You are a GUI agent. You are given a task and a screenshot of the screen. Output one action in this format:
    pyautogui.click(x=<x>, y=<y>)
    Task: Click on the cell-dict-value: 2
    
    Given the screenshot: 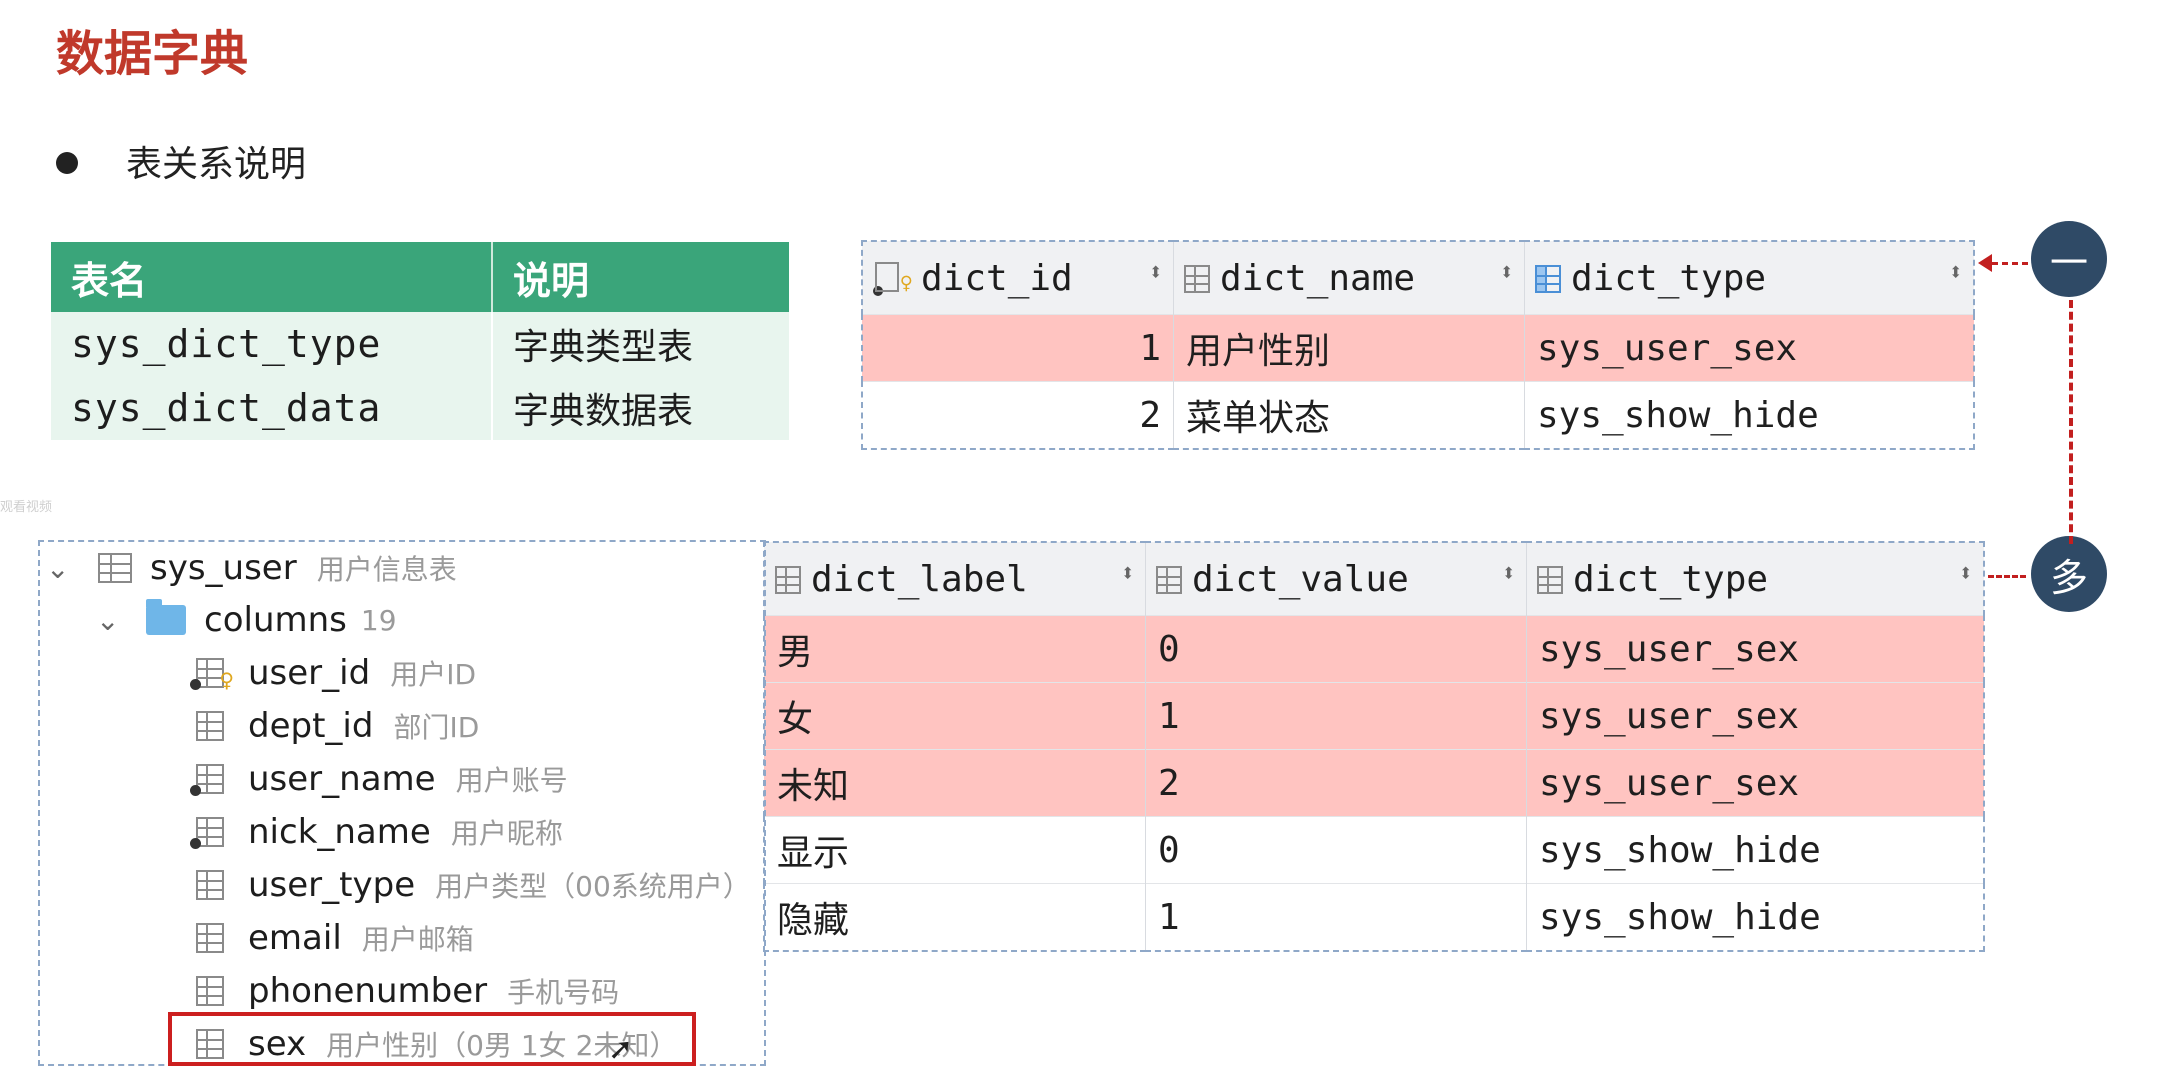 What is the action you would take?
    pyautogui.click(x=1336, y=783)
    